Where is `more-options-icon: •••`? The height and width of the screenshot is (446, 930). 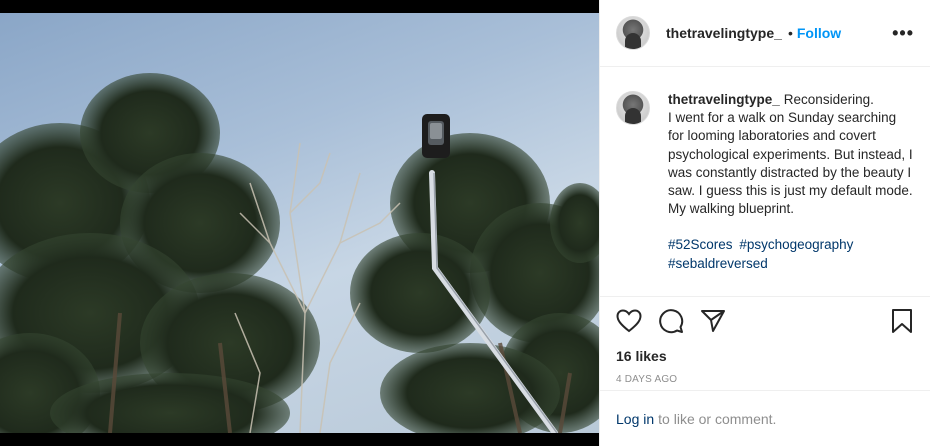 more-options-icon: ••• is located at coordinates (903, 33).